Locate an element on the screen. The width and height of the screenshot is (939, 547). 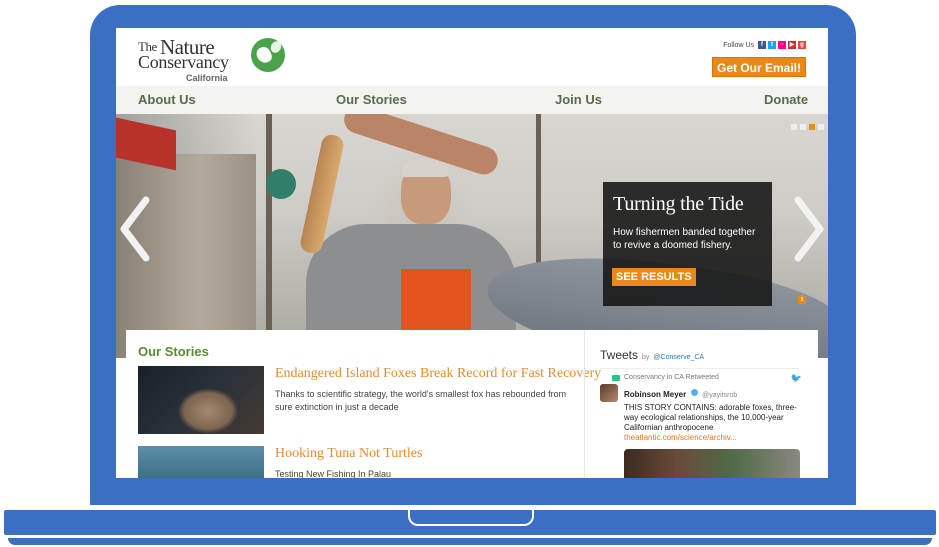
flickr-icon: ·· is located at coordinates (782, 45).